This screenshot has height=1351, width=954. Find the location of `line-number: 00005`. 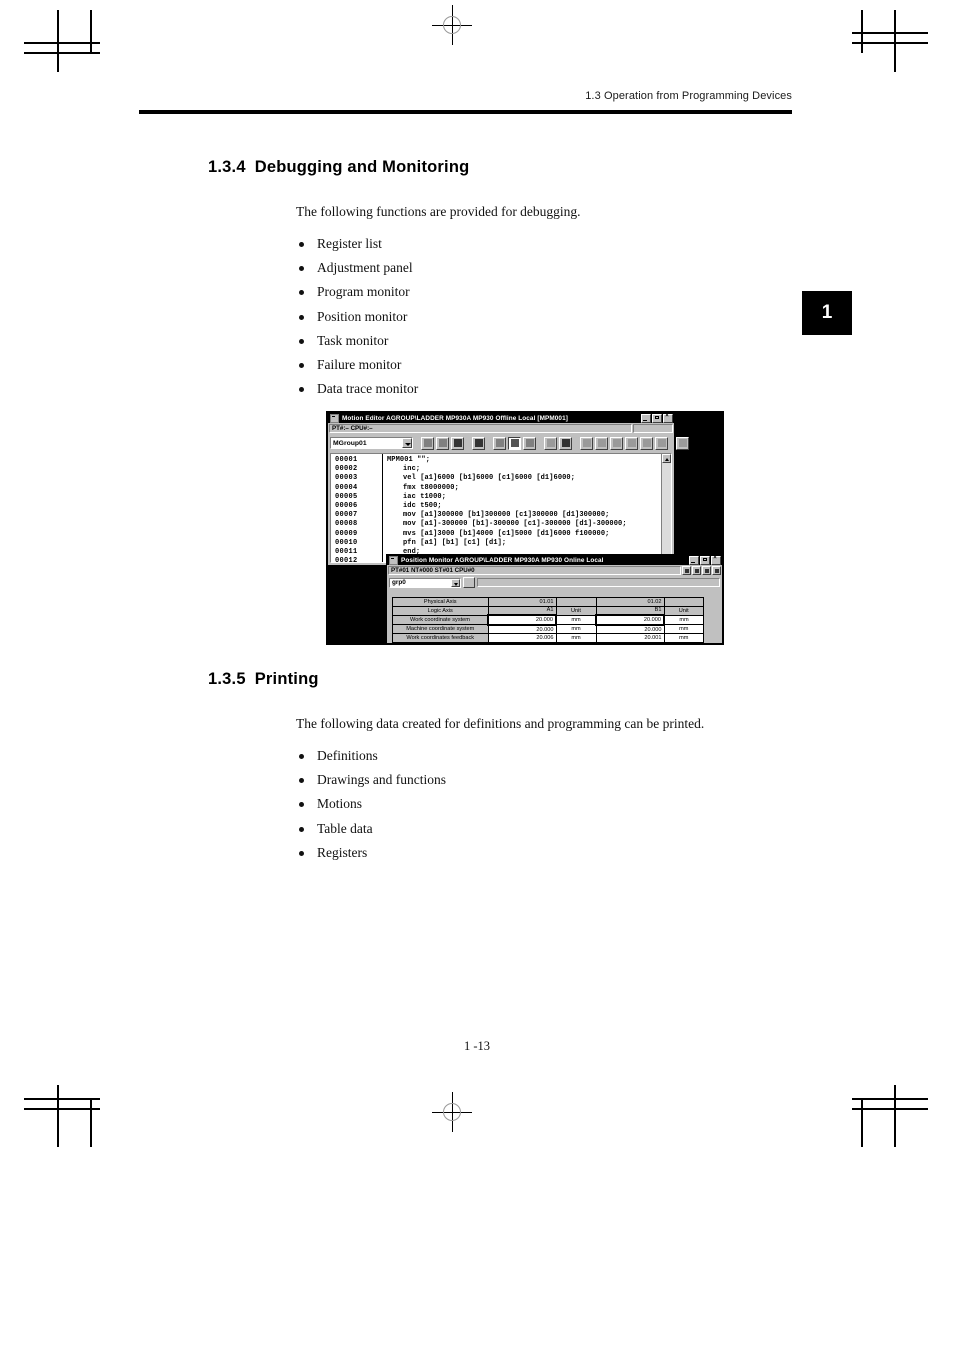

line-number: 00005 is located at coordinates (346, 496).